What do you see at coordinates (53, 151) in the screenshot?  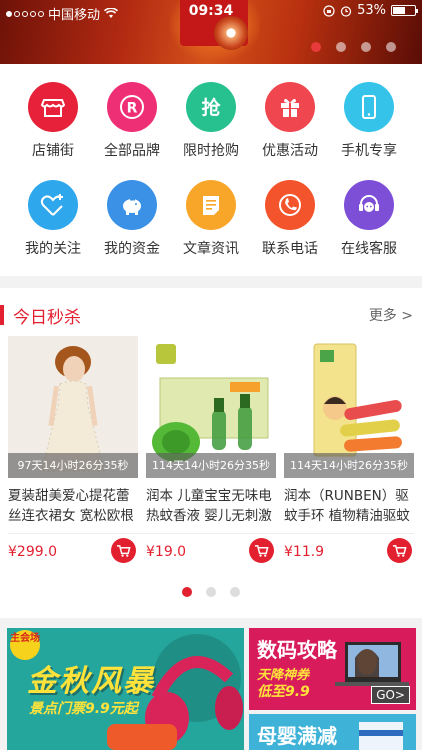 I see `nav-label: 店铺街` at bounding box center [53, 151].